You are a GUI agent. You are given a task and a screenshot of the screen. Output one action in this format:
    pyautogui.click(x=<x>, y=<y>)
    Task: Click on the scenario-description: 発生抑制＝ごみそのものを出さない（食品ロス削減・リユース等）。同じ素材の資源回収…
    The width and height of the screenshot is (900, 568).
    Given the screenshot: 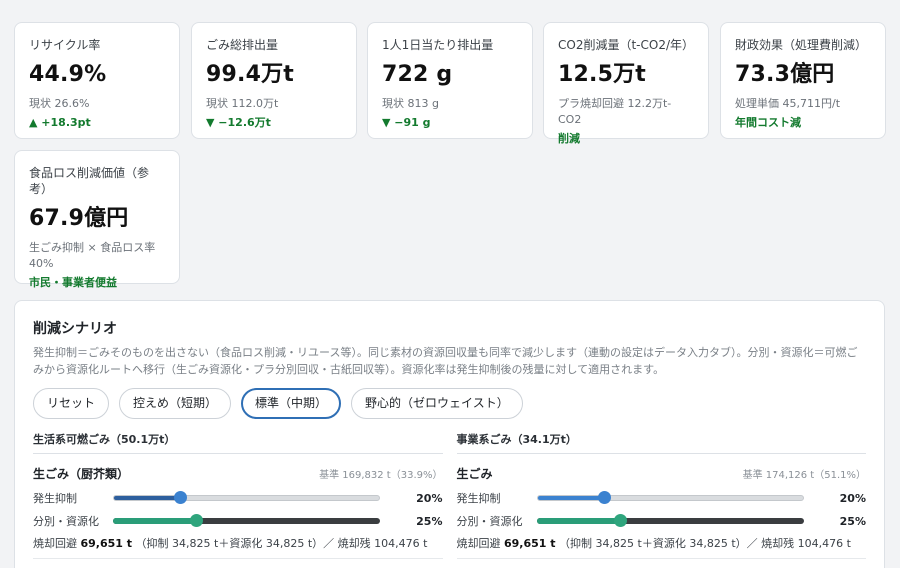 What is the action you would take?
    pyautogui.click(x=445, y=361)
    